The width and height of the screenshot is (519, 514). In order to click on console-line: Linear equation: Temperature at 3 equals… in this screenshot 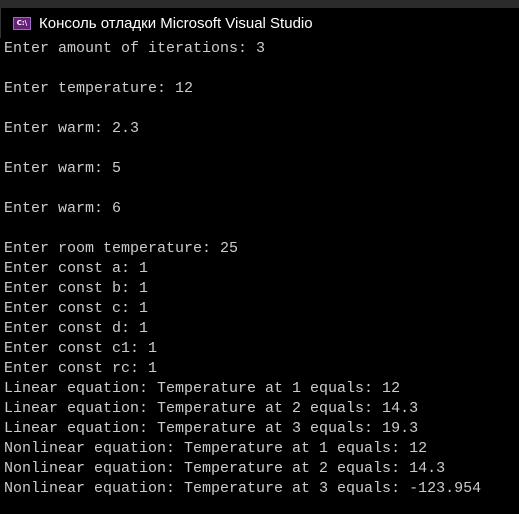, I will do `click(211, 428)`.